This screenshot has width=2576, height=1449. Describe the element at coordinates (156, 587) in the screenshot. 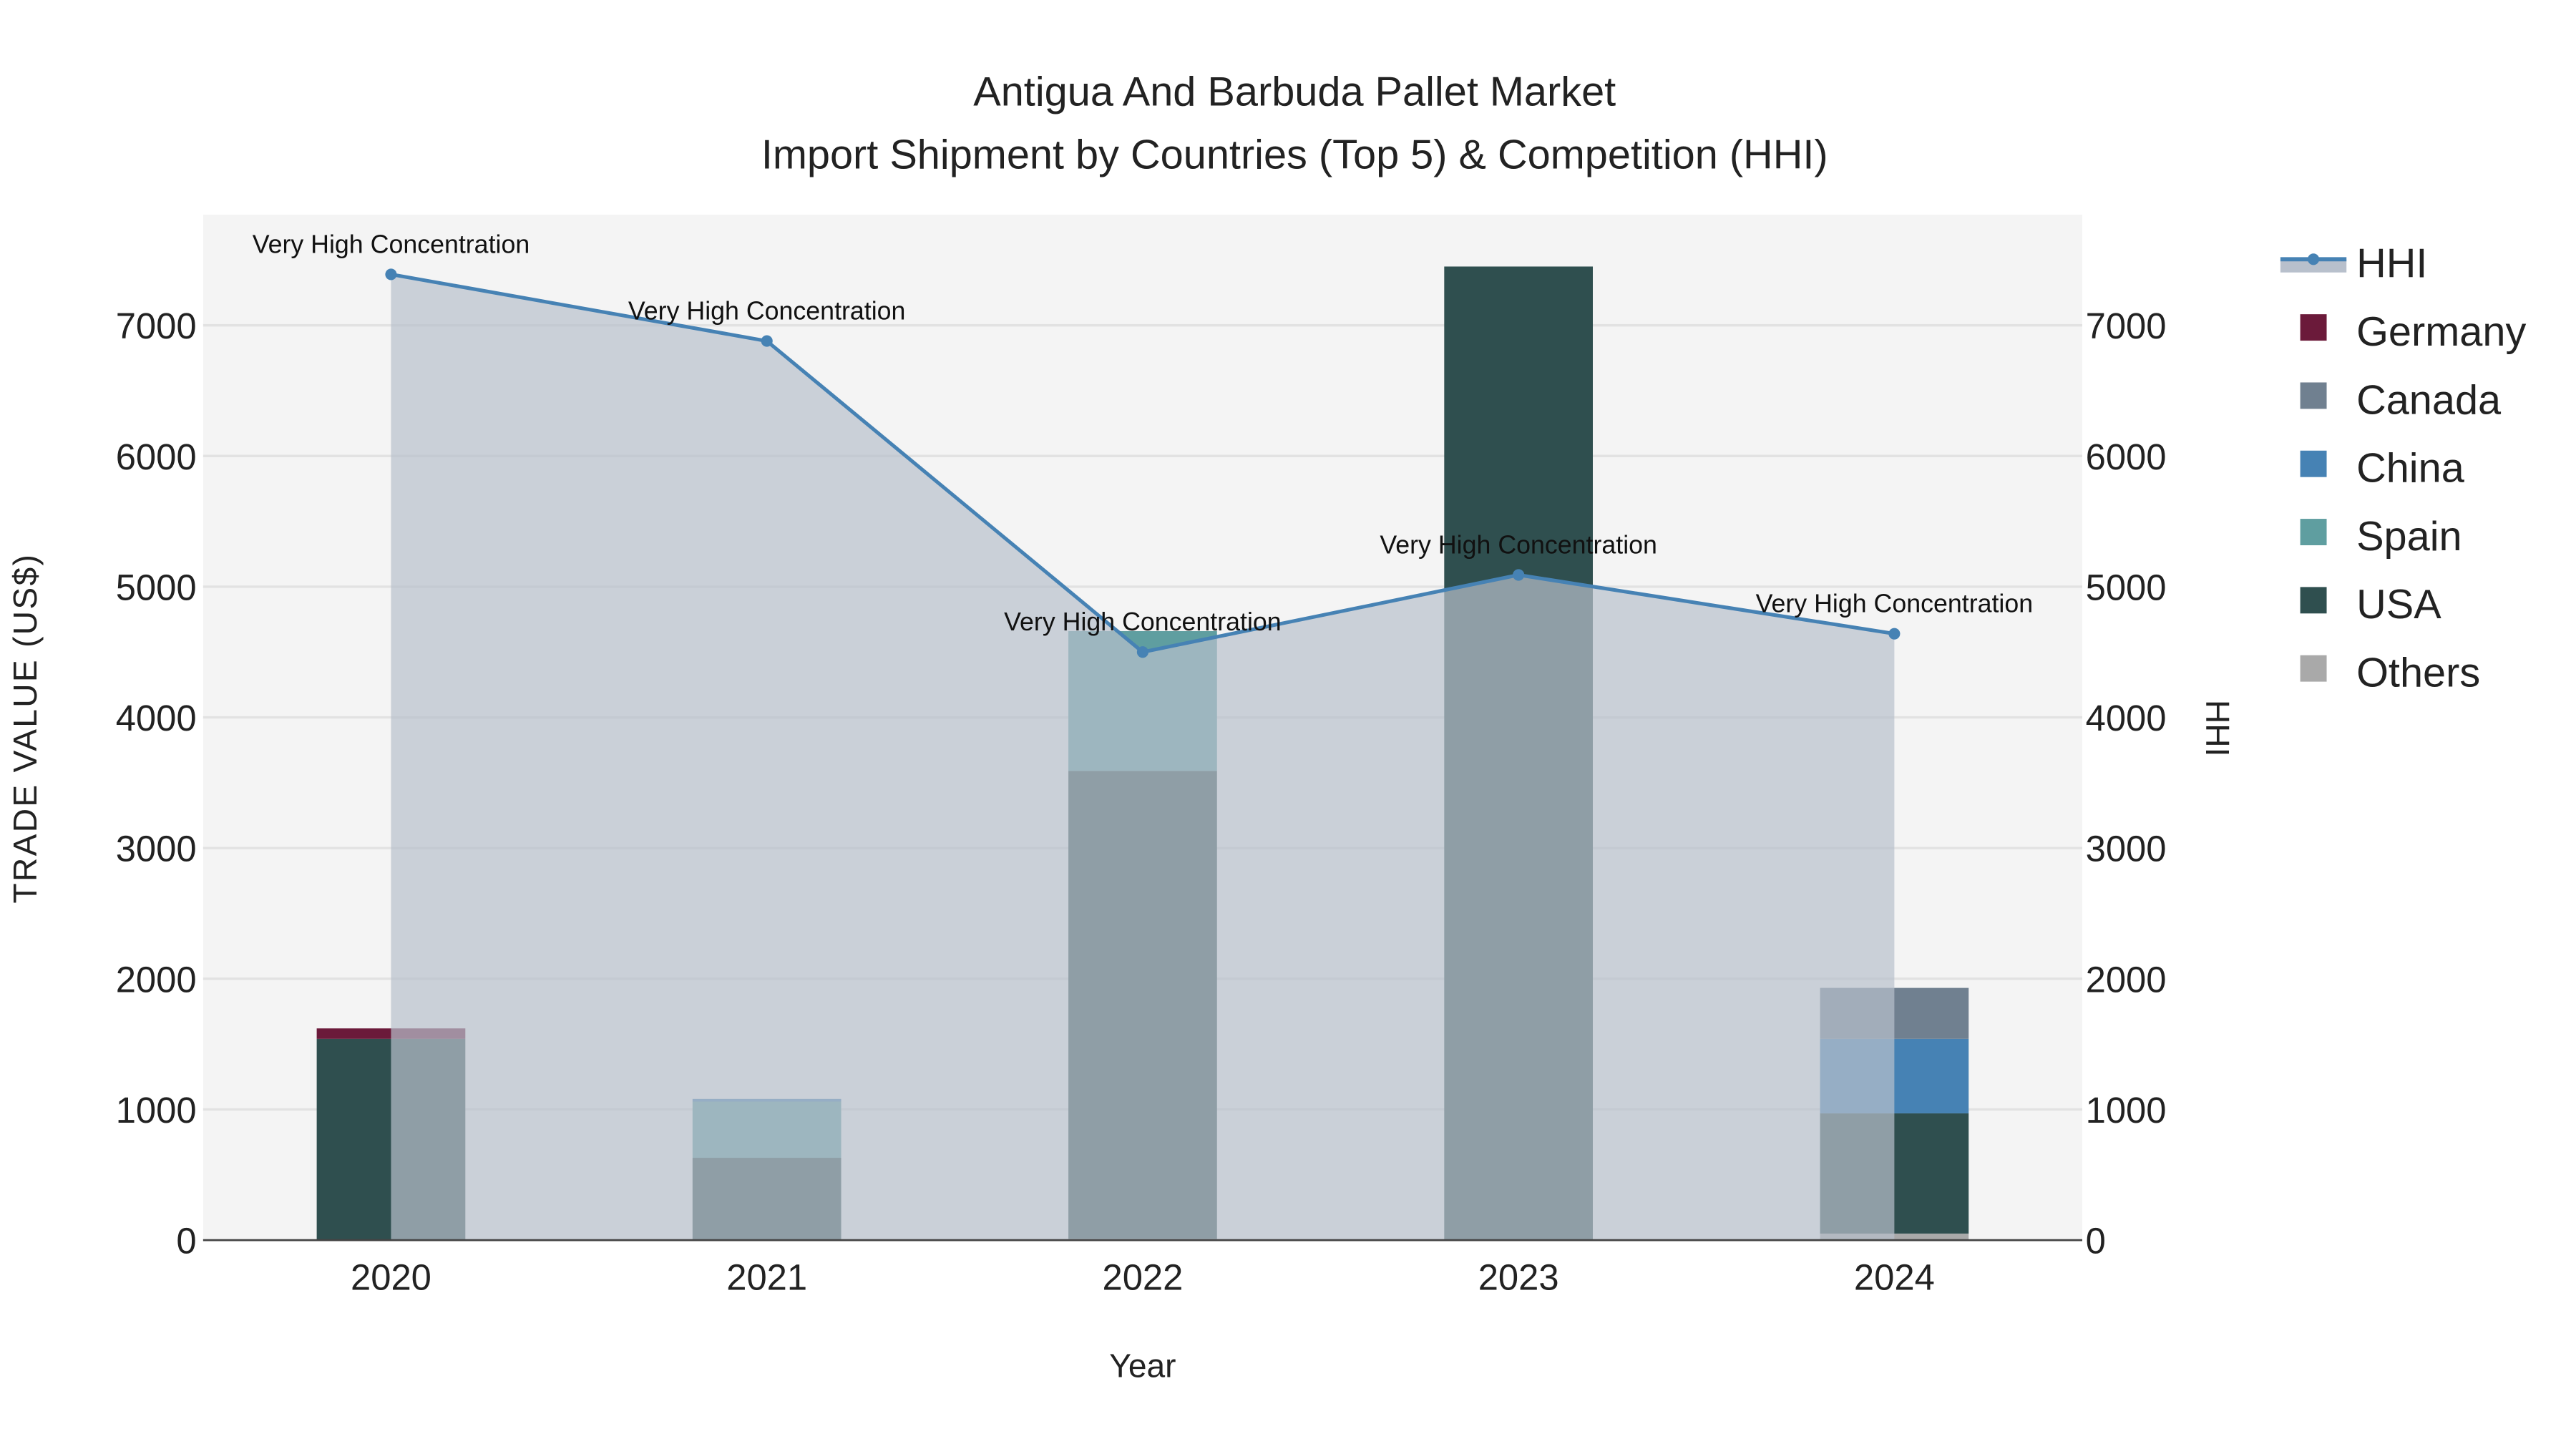

I see `y-tick-label: 5000` at that location.